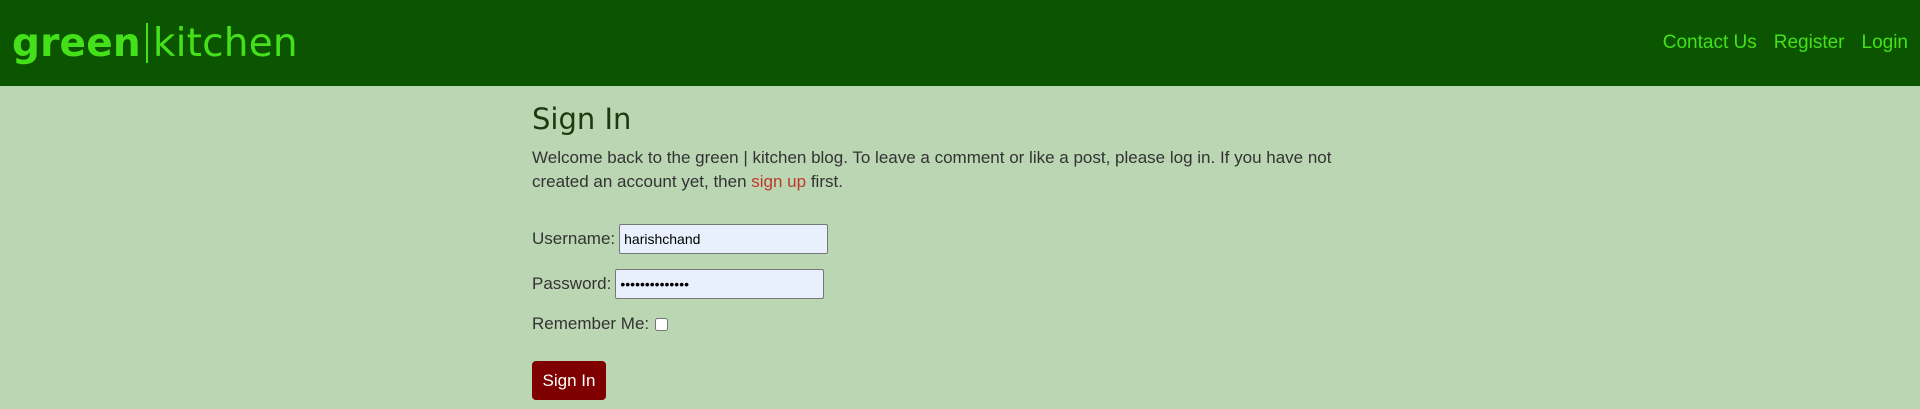 The width and height of the screenshot is (1920, 409). What do you see at coordinates (225, 43) in the screenshot?
I see `brand-kitchen: kitchen` at bounding box center [225, 43].